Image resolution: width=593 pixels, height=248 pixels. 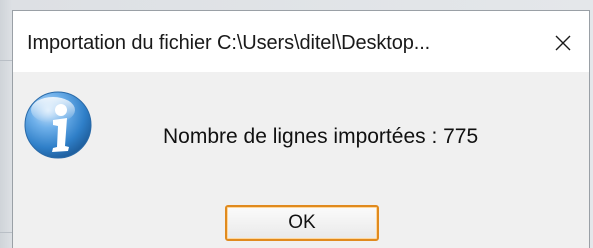 What do you see at coordinates (321, 136) in the screenshot?
I see `import-result-message: Nombre de lignes importées : 775` at bounding box center [321, 136].